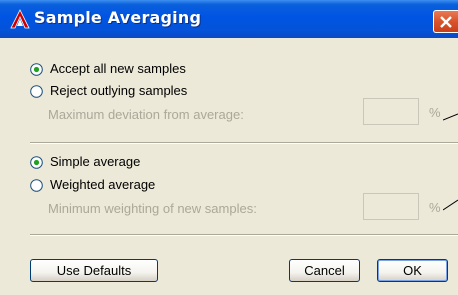 This screenshot has height=295, width=458. Describe the element at coordinates (391, 206) in the screenshot. I see `min-weighting-input` at that location.